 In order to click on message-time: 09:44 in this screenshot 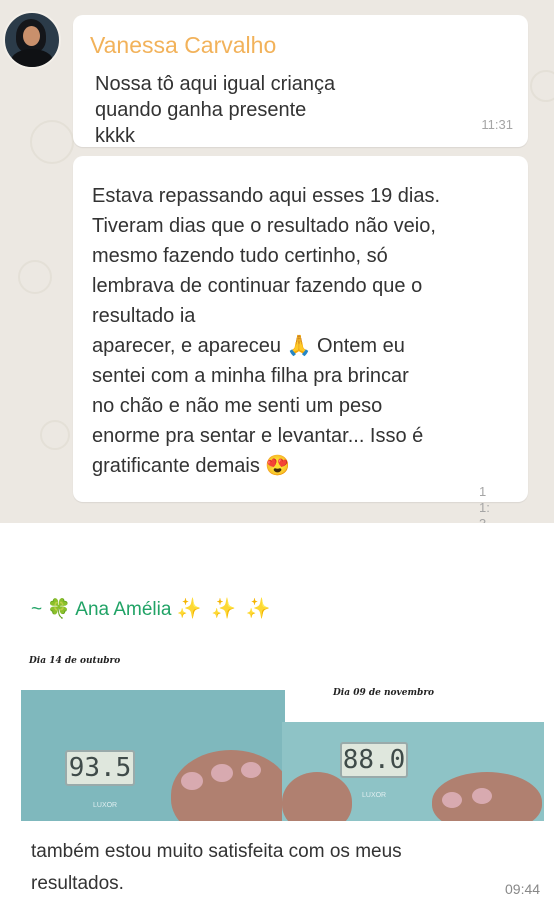, I will do `click(523, 889)`.